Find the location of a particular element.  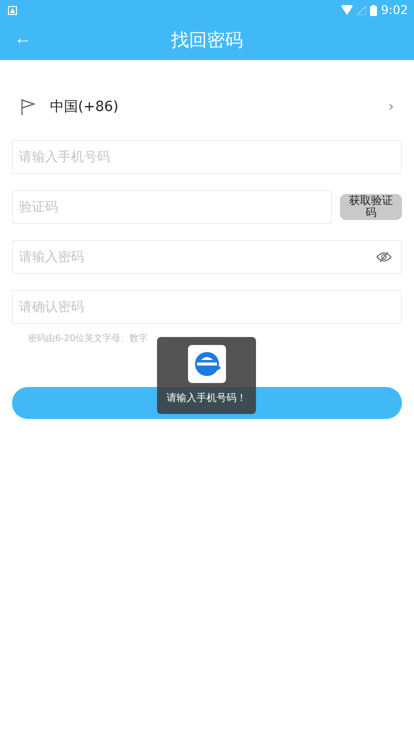

input-field: 请输入手机号码 is located at coordinates (207, 157).